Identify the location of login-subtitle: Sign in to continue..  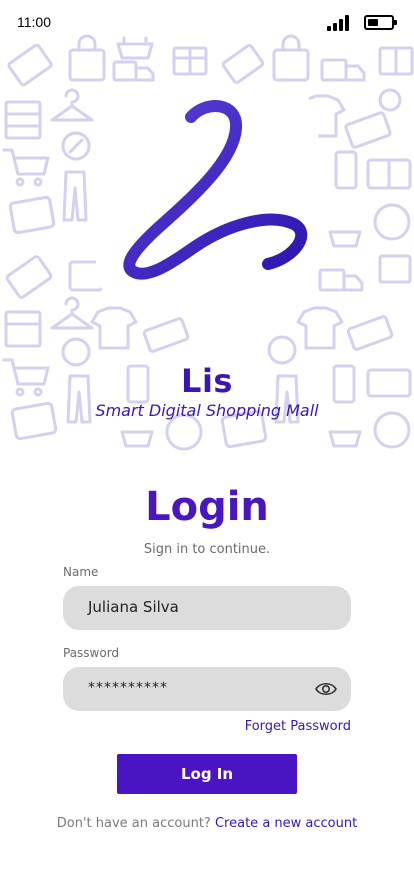
(207, 549).